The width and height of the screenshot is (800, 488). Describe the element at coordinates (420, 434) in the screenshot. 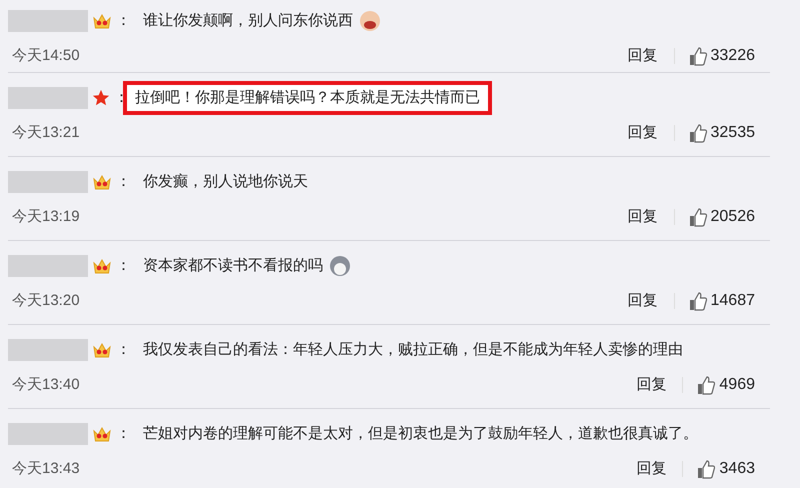

I see `comment-text: 芒姐对内卷的理解可能不是太对，但是初衷也是为了鼓励年轻人，道歉也很真诚了。` at that location.